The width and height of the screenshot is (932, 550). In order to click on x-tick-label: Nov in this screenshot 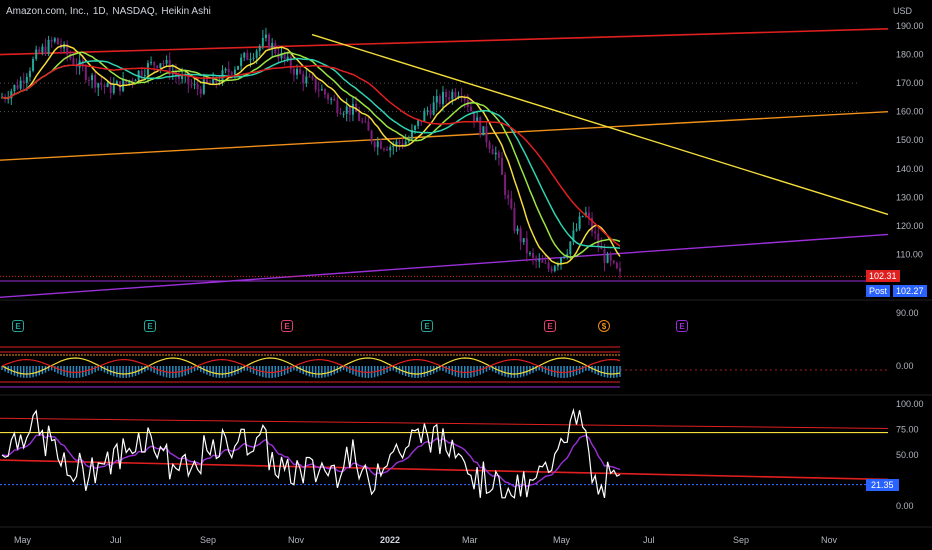, I will do `click(296, 540)`.